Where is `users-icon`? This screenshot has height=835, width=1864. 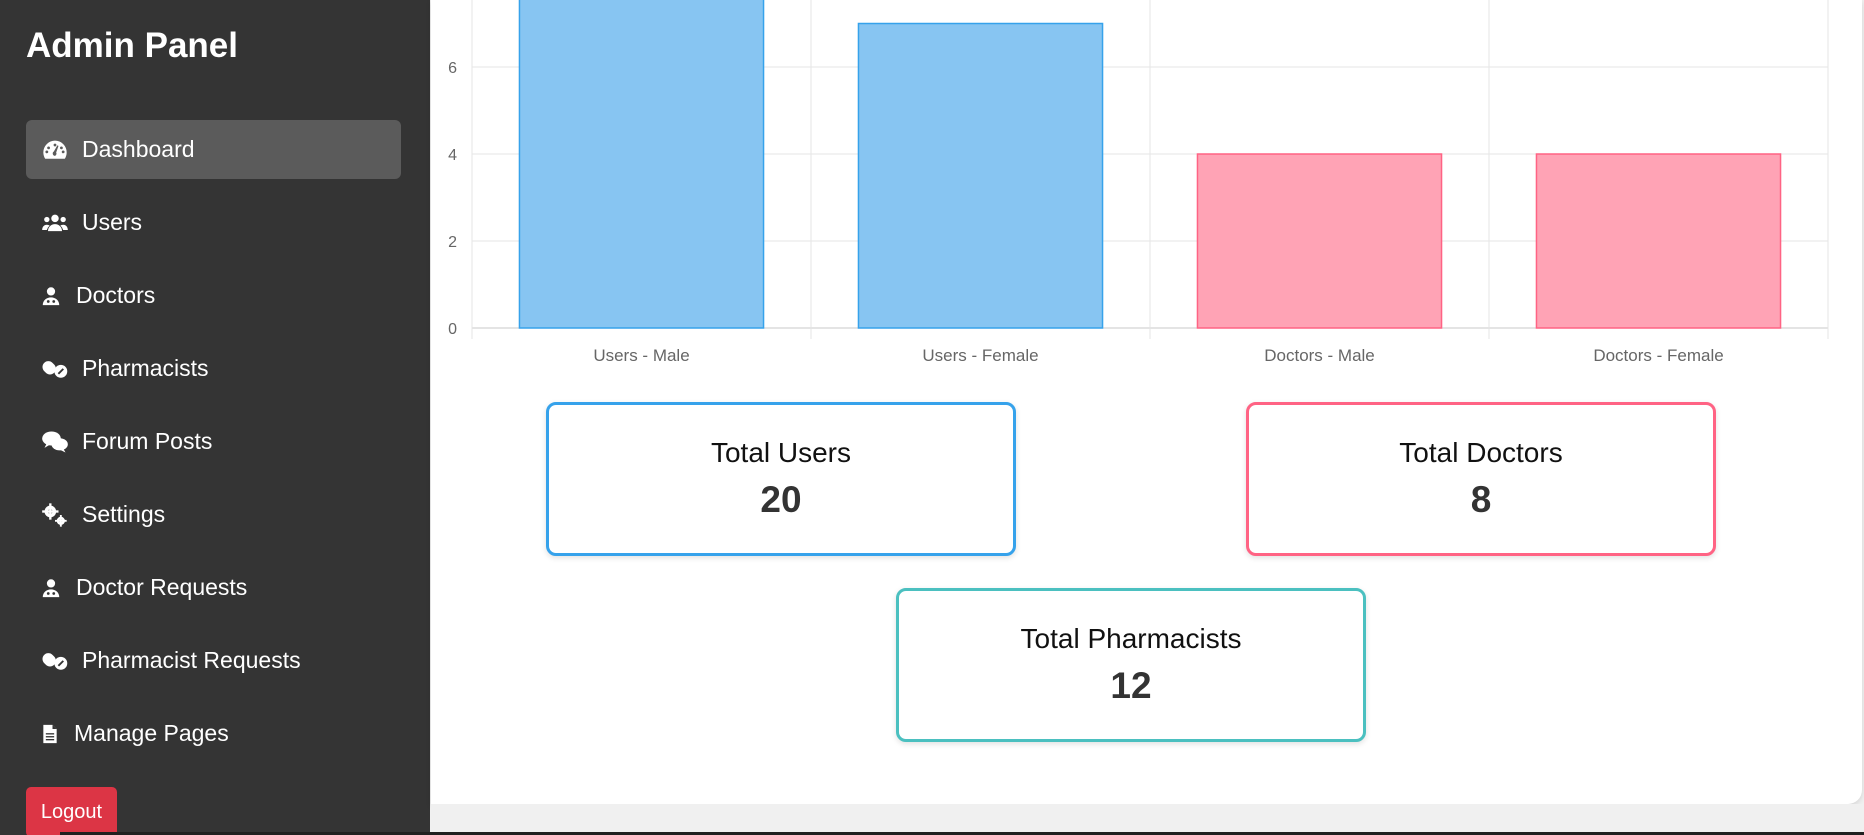
users-icon is located at coordinates (55, 223).